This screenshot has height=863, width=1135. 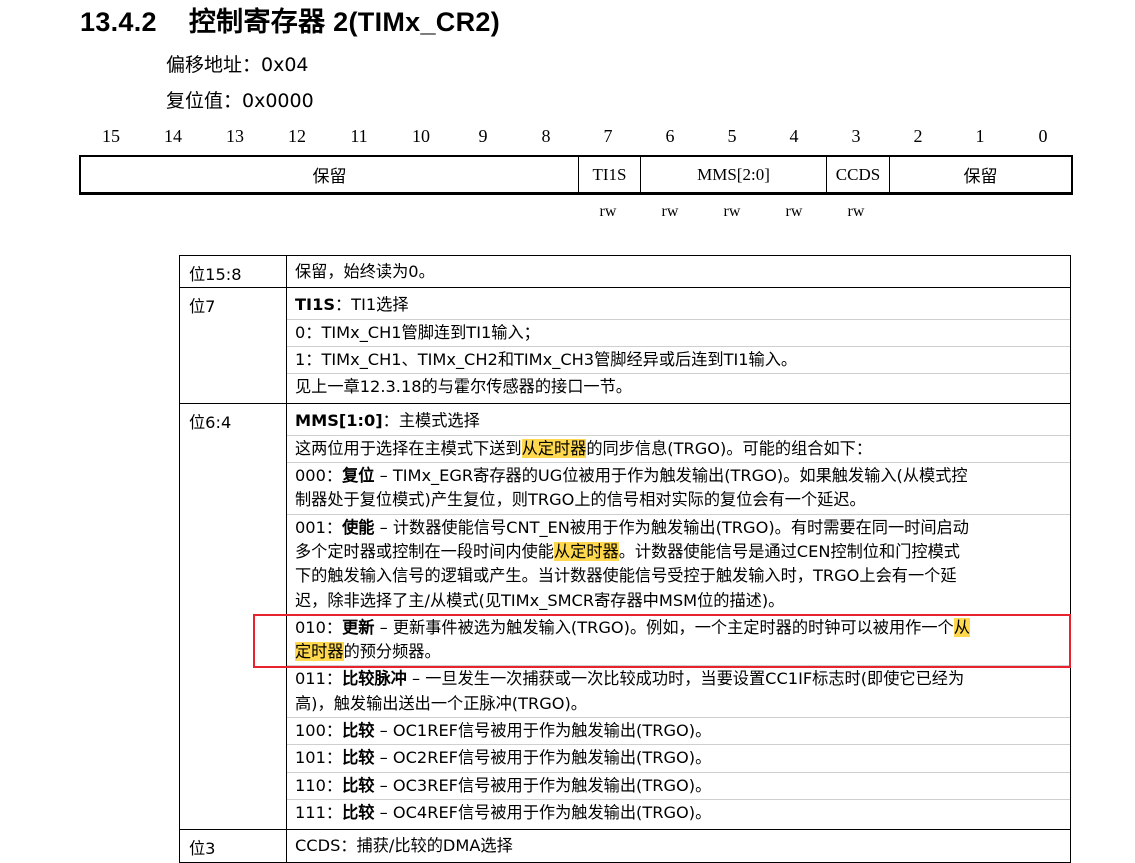 What do you see at coordinates (732, 136) in the screenshot?
I see `bit-number: 5` at bounding box center [732, 136].